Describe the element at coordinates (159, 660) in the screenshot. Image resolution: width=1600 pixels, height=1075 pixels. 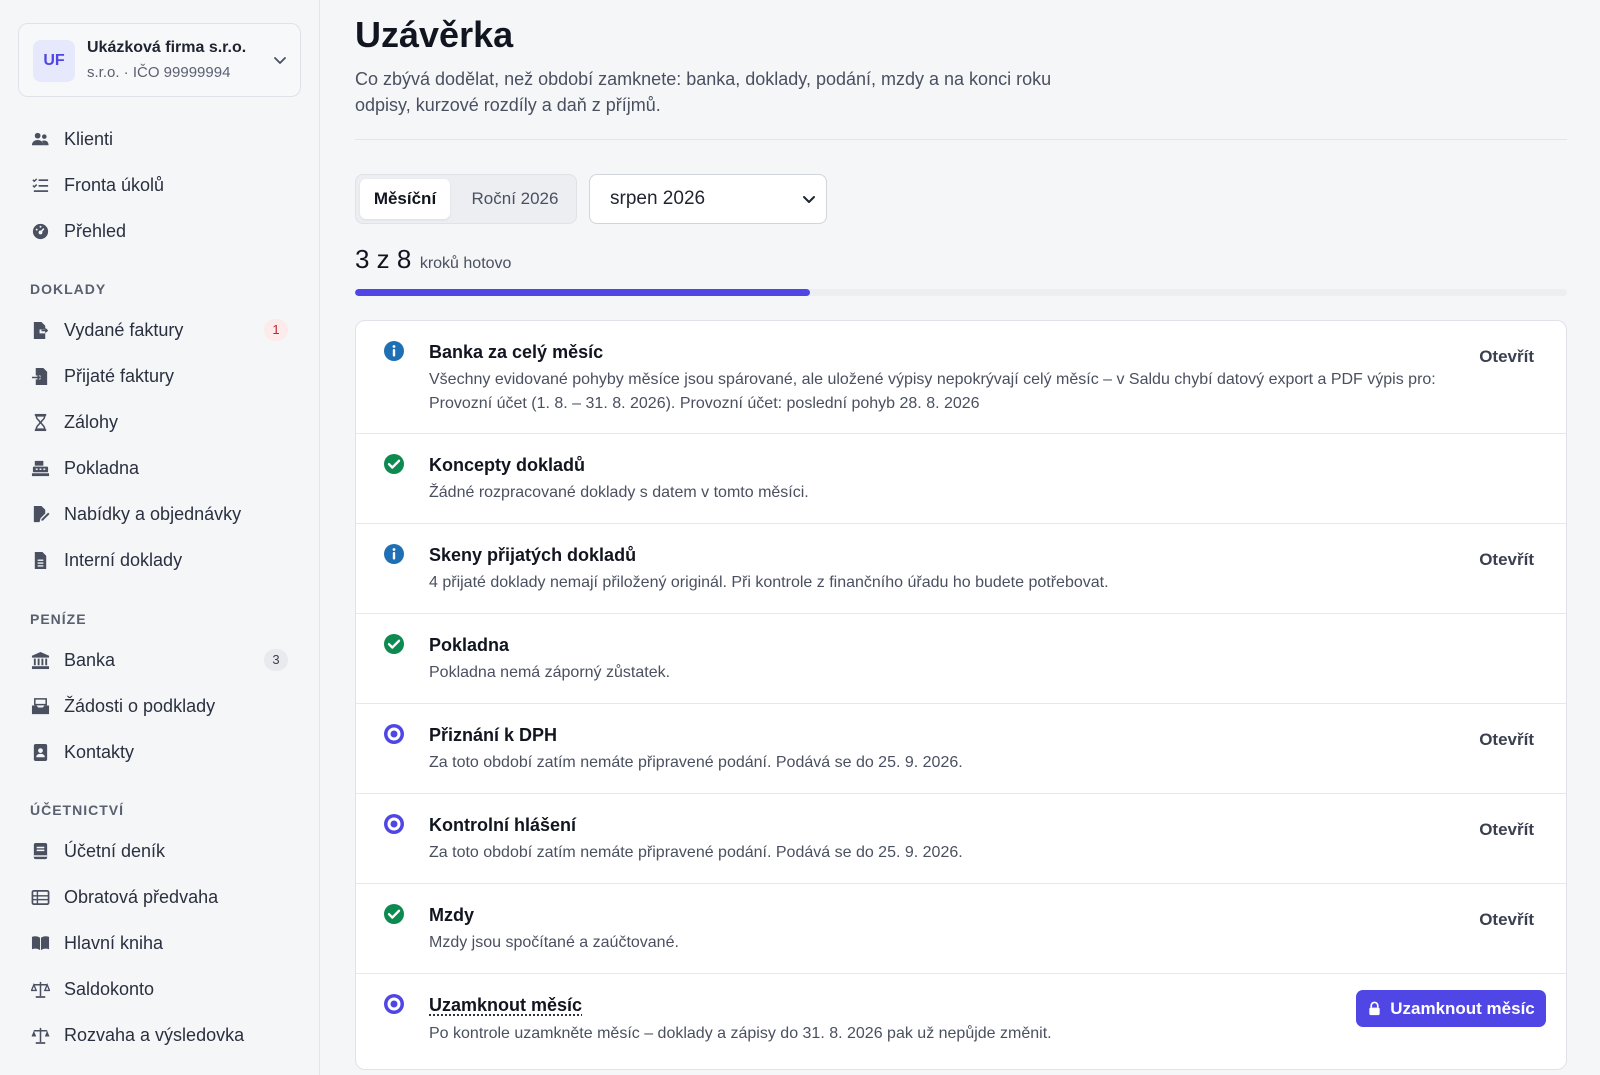
I see `sidebar-item-banka: Banka 3` at that location.